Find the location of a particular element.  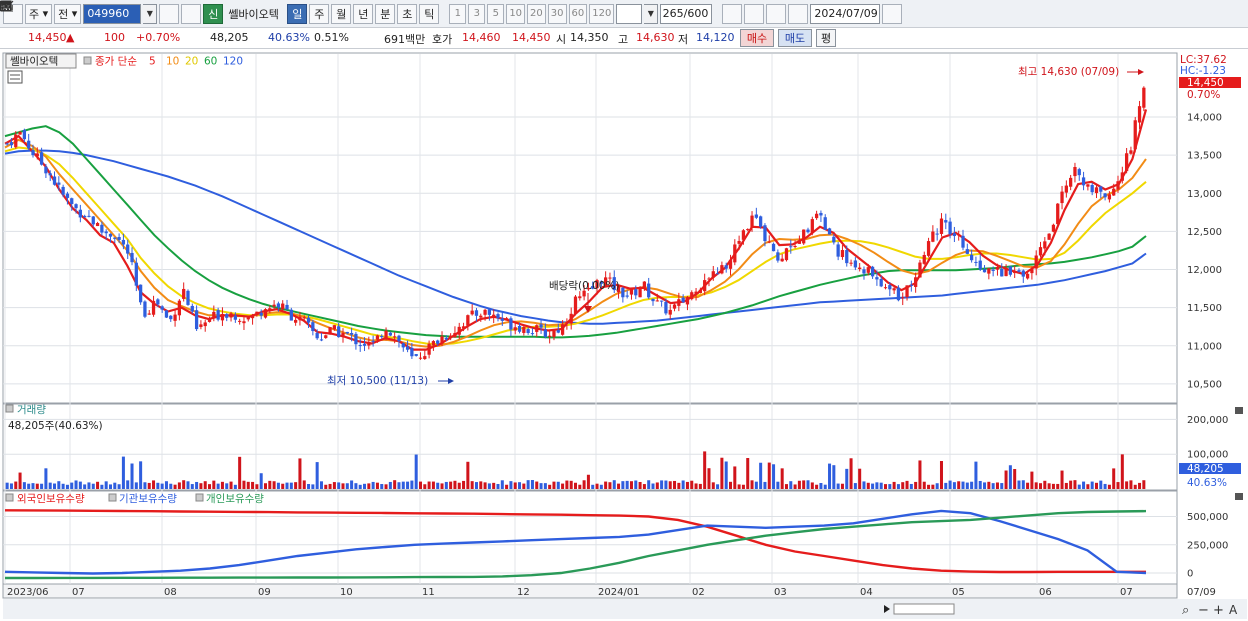

interval-10-button: 10 is located at coordinates (516, 13).